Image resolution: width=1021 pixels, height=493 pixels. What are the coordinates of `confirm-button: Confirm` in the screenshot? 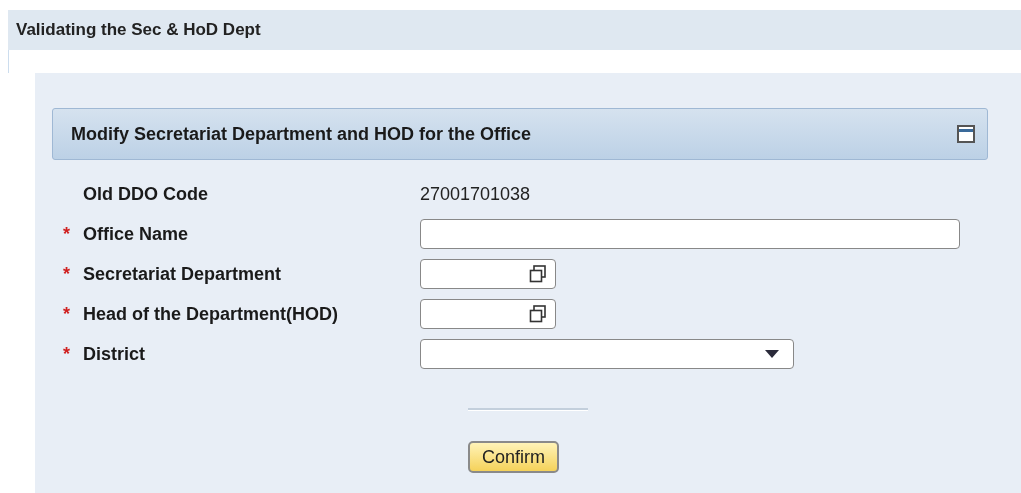 It's located at (513, 457).